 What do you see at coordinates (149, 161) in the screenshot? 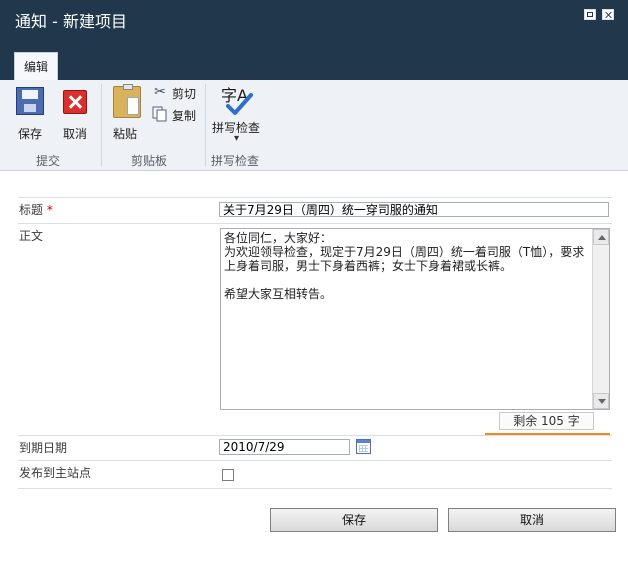
I see `group-label-clipboard: 剪贴板` at bounding box center [149, 161].